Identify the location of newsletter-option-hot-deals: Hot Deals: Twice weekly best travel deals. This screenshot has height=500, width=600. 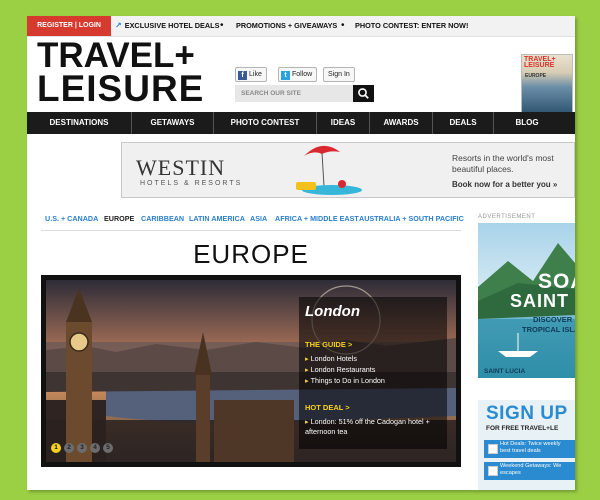
(529, 449).